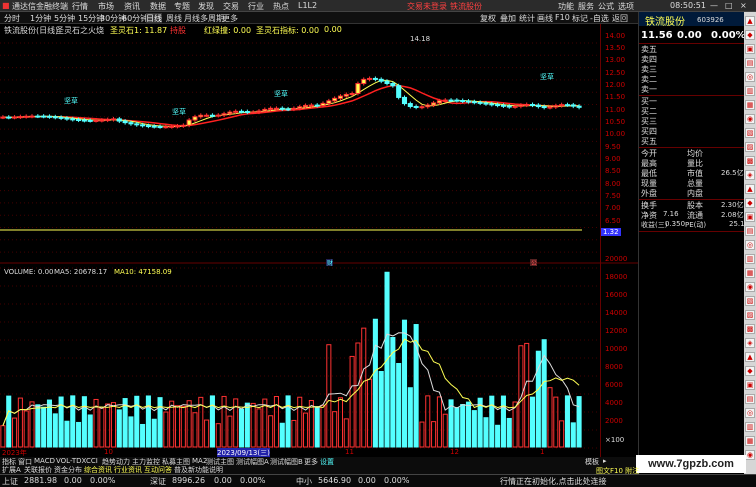 The height and width of the screenshot is (487, 756). What do you see at coordinates (714, 5) in the screenshot?
I see `minimize-icon: —` at bounding box center [714, 5].